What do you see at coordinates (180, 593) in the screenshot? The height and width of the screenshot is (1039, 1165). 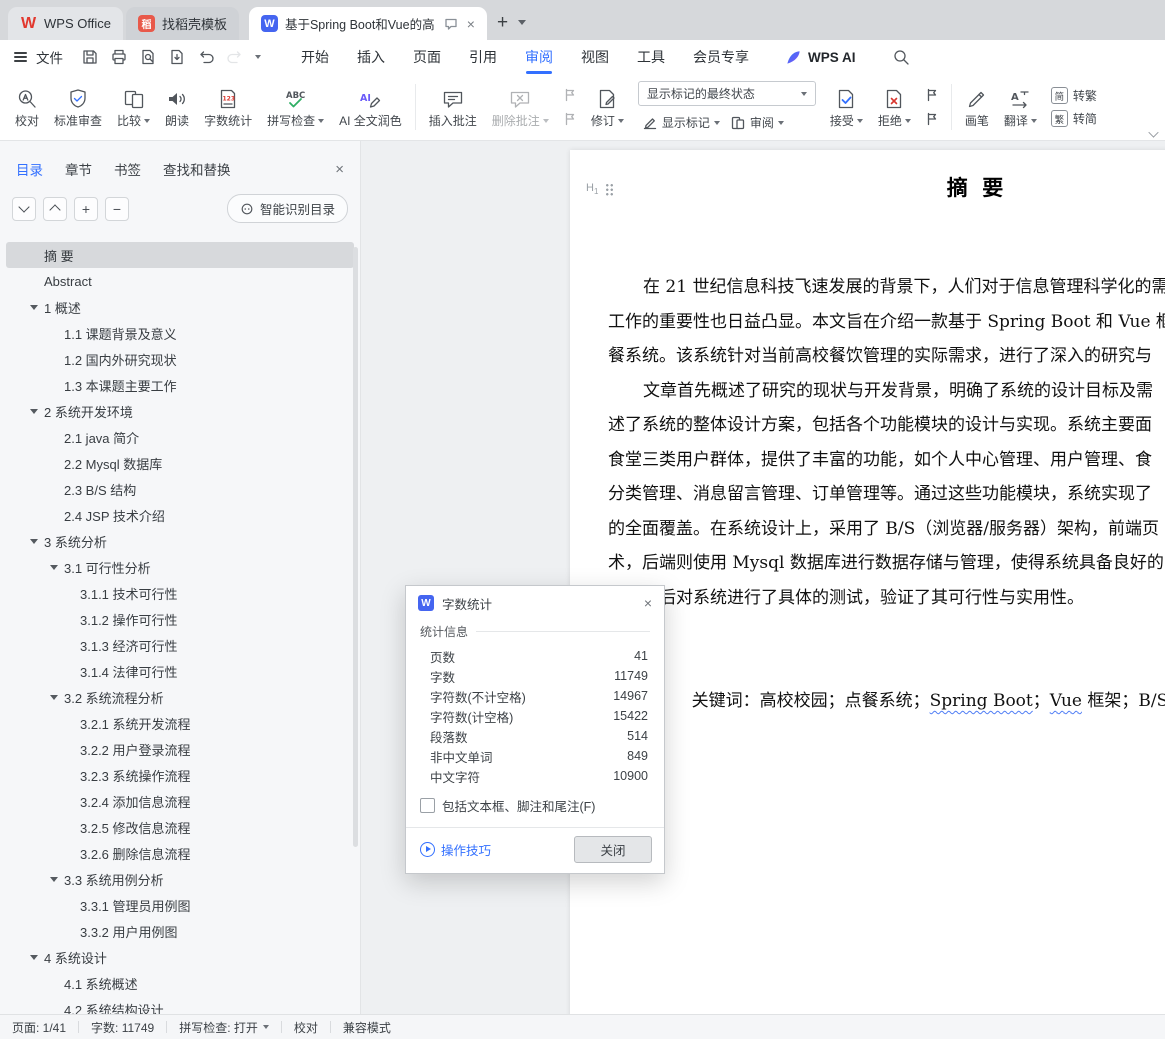 I see `toc-item: 3.1.1 技术可行性` at bounding box center [180, 593].